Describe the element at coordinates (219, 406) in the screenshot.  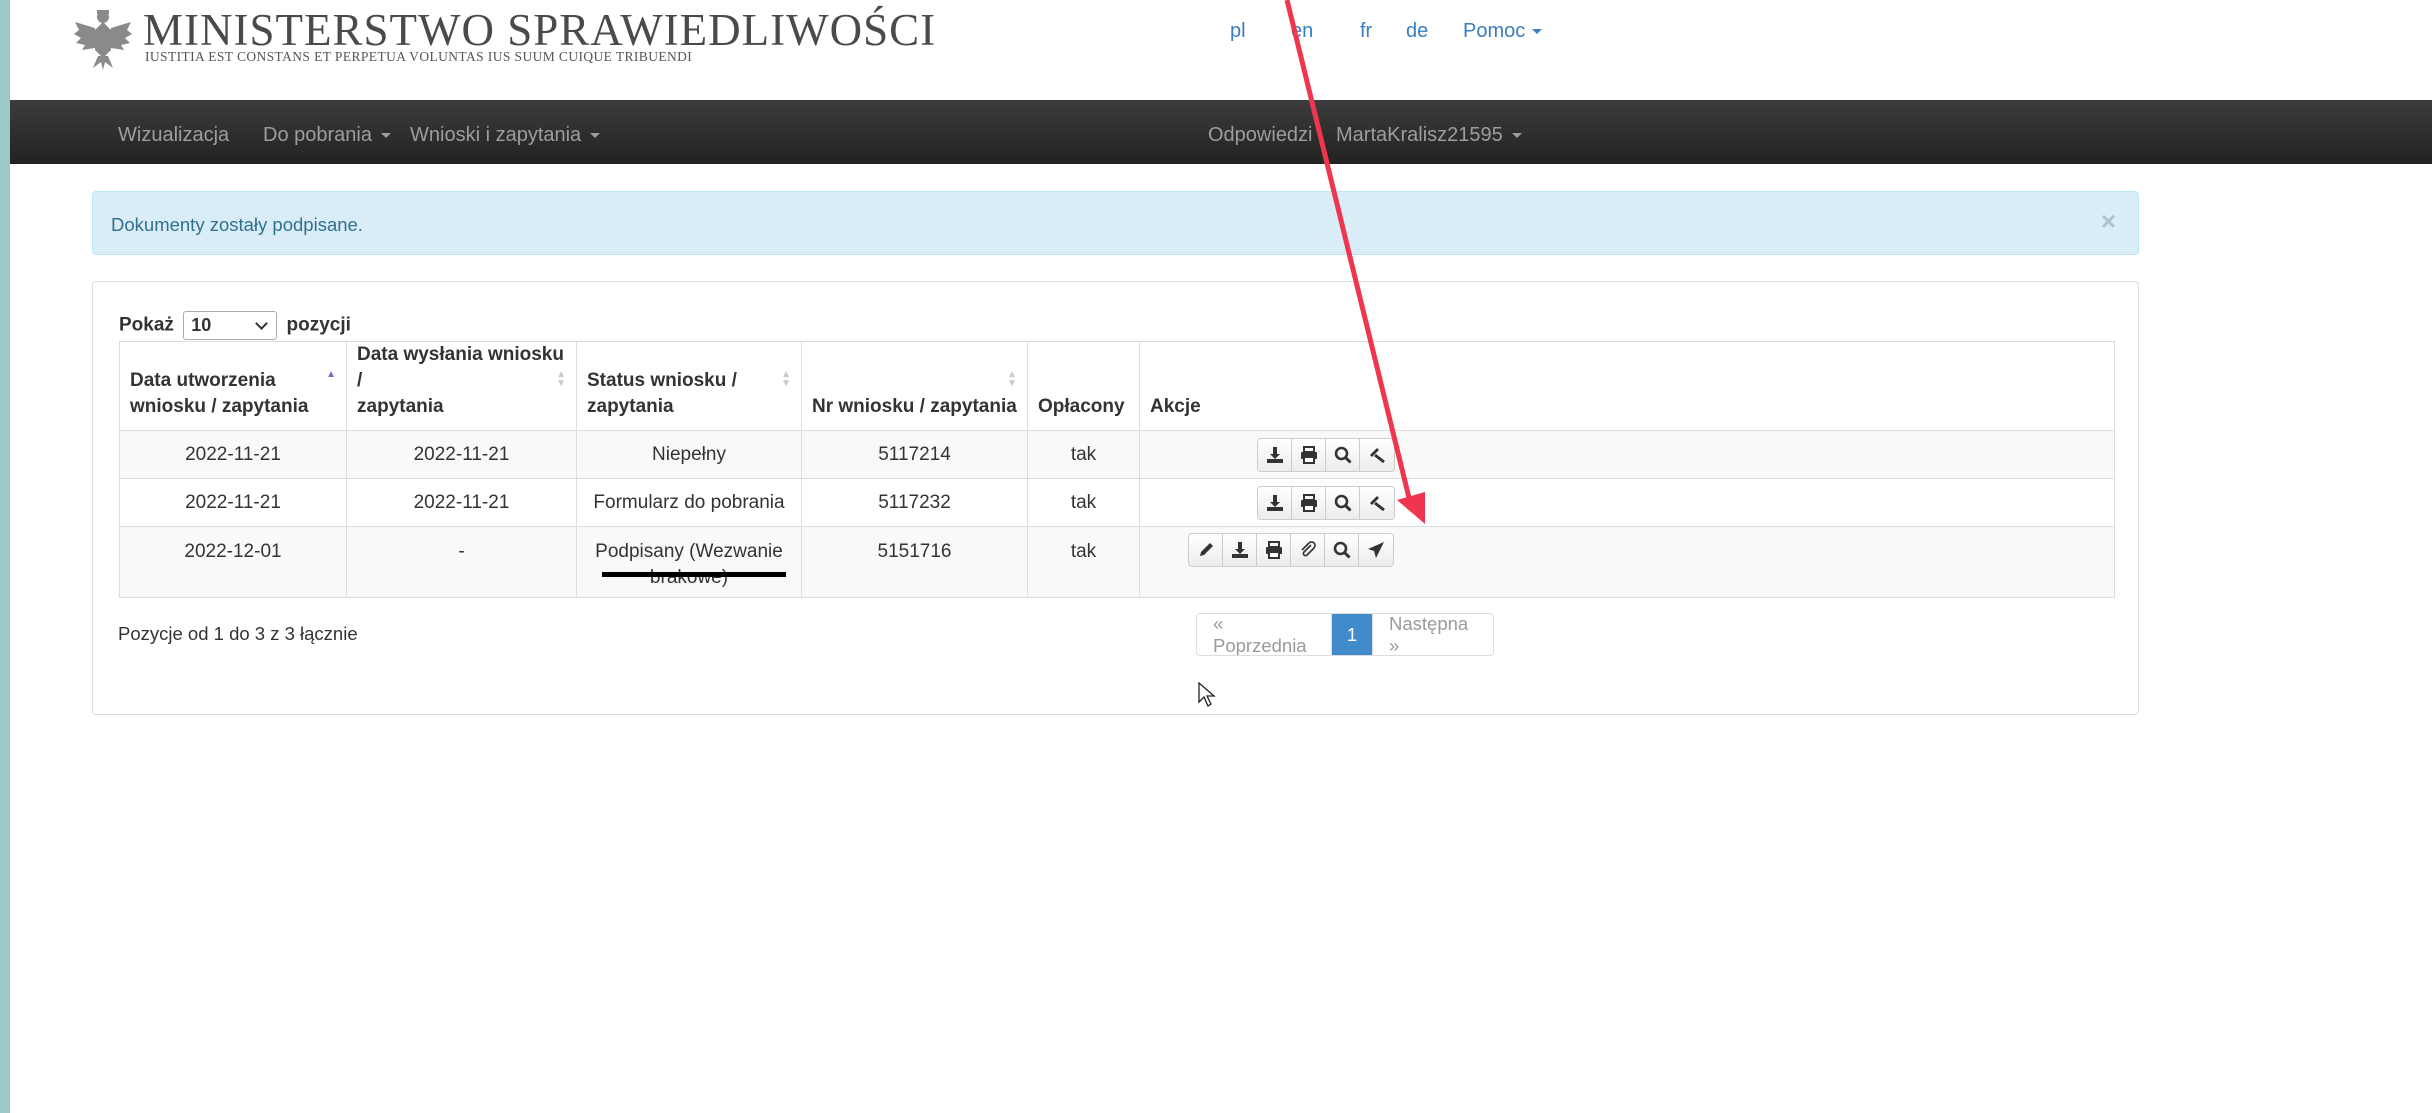
I see `col-created-line2: wniosku / zapytania` at that location.